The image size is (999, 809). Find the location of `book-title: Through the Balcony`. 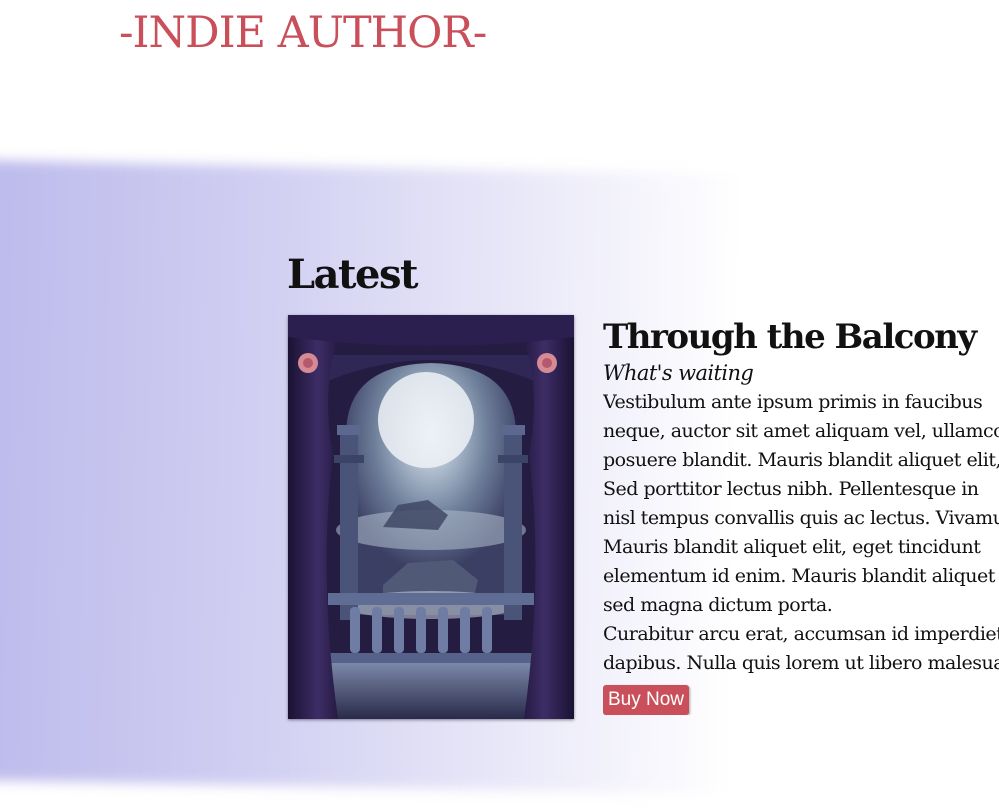

book-title: Through the Balcony is located at coordinates (790, 337).